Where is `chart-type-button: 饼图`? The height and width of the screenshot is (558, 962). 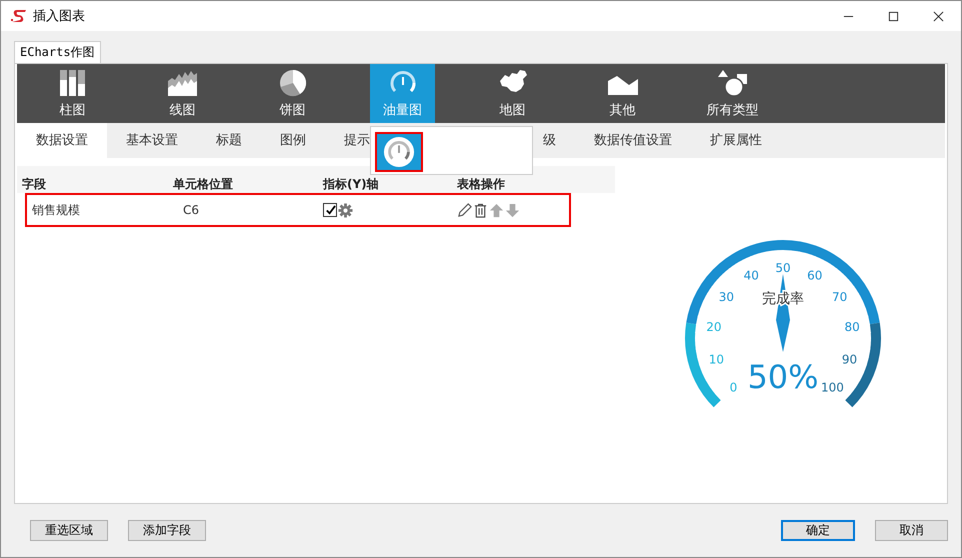 chart-type-button: 饼图 is located at coordinates (292, 93).